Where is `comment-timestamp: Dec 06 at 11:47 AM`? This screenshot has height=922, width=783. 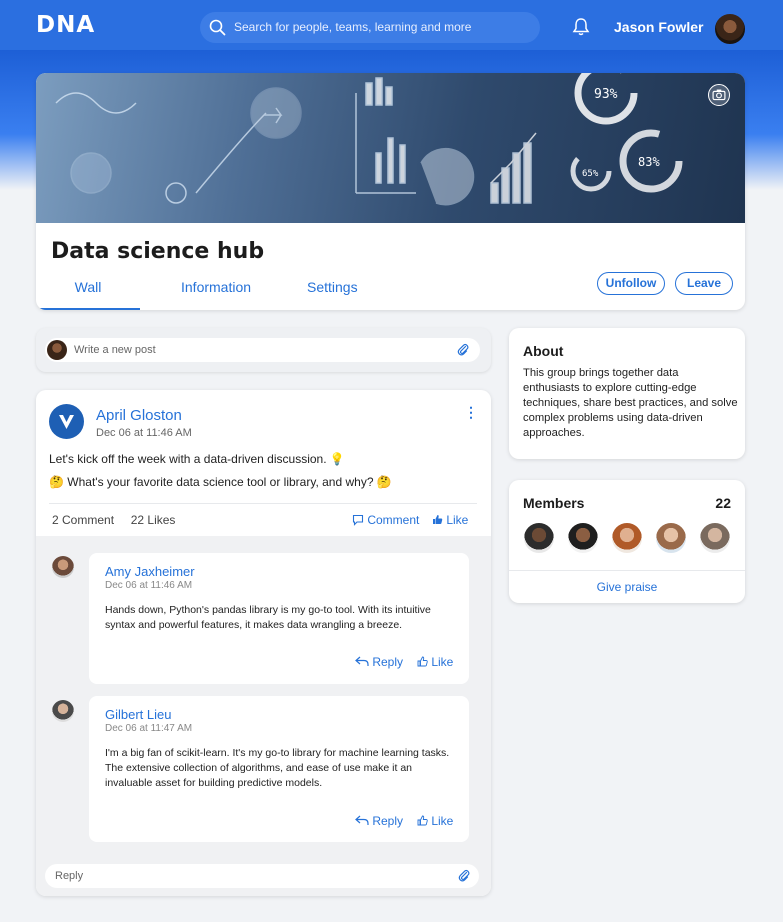
comment-timestamp: Dec 06 at 11:47 AM is located at coordinates (149, 728).